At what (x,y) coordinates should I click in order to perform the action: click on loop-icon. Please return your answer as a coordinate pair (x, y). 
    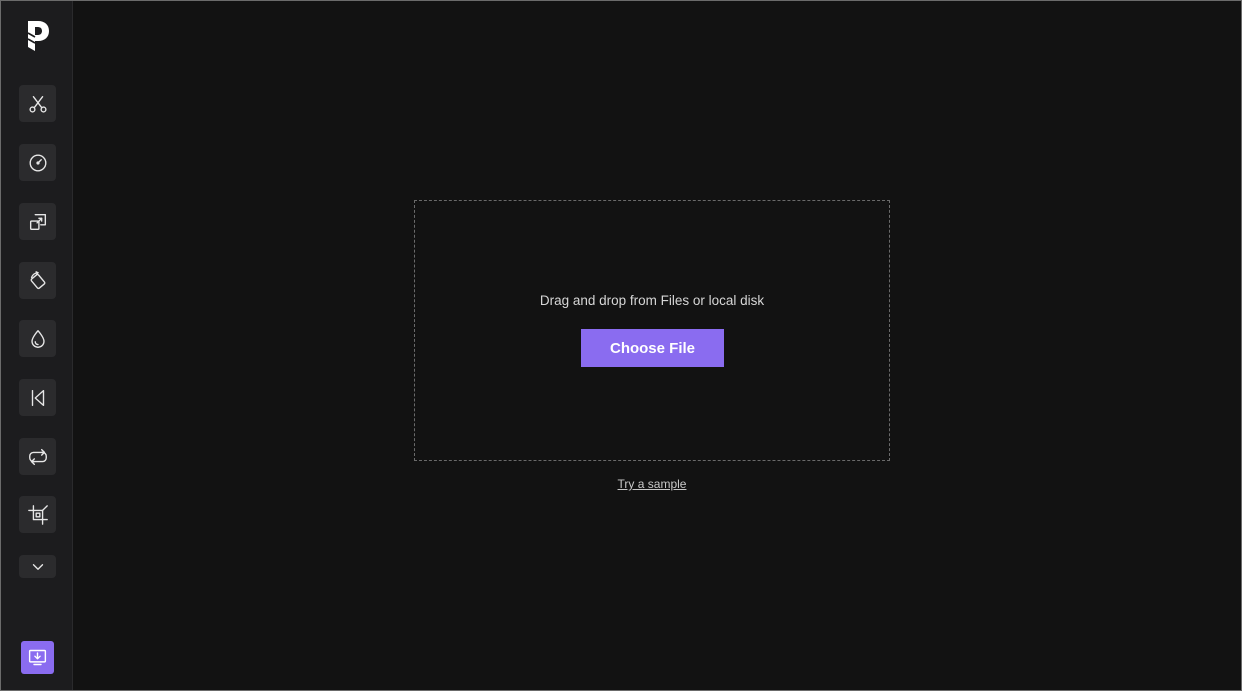
    Looking at the image, I should click on (37, 456).